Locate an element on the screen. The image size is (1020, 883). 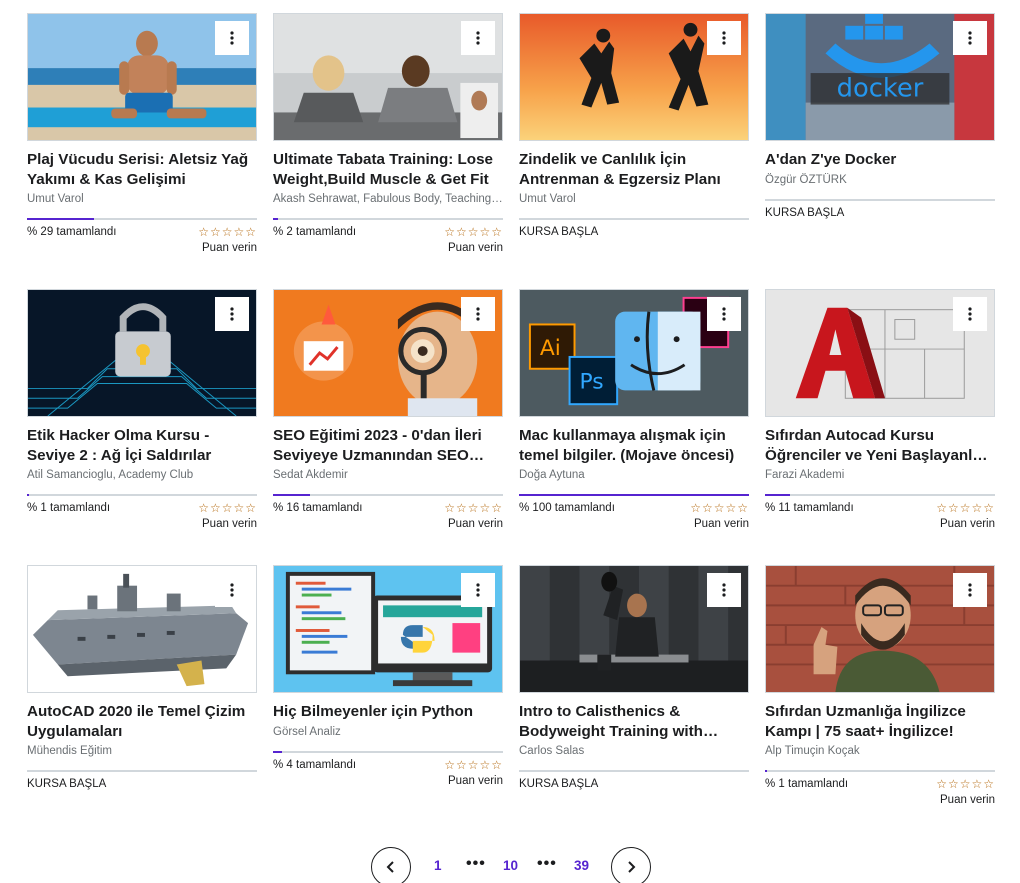
previous-page-button is located at coordinates (391, 865).